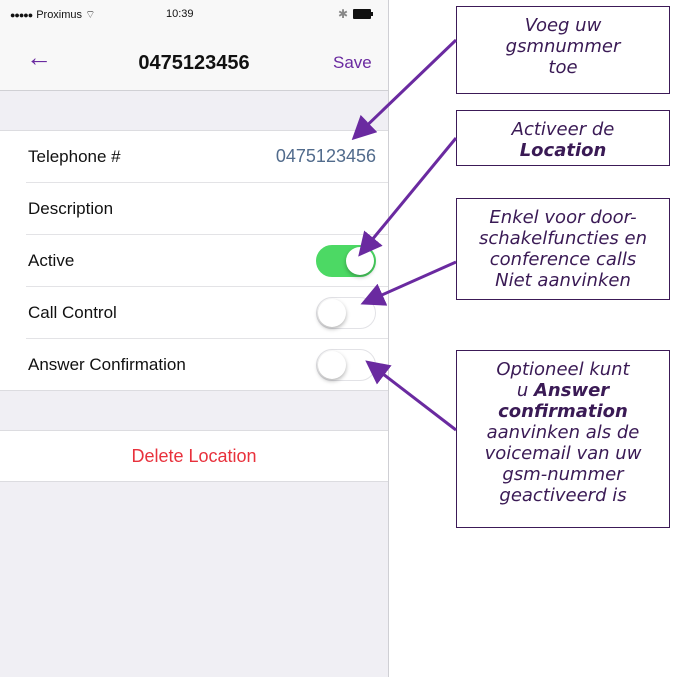 The width and height of the screenshot is (678, 677). I want to click on arrow-active, so click(408, 197).